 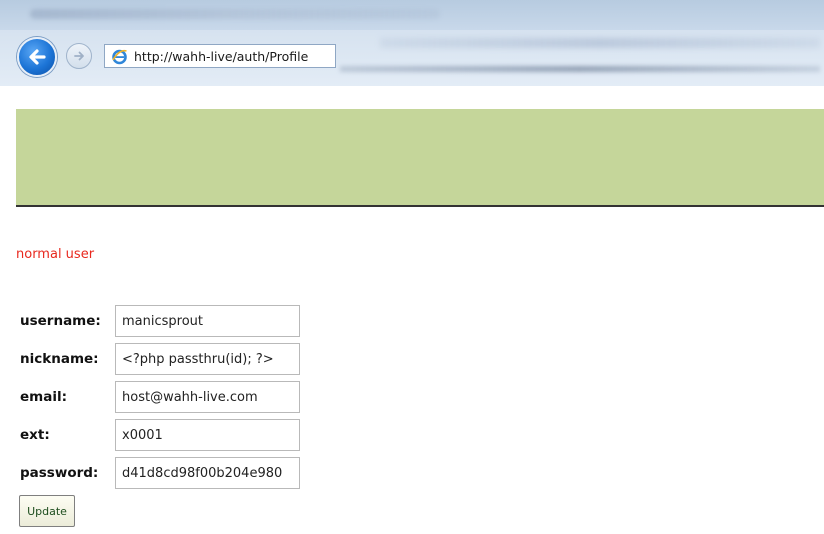 What do you see at coordinates (207, 321) in the screenshot?
I see `username-field` at bounding box center [207, 321].